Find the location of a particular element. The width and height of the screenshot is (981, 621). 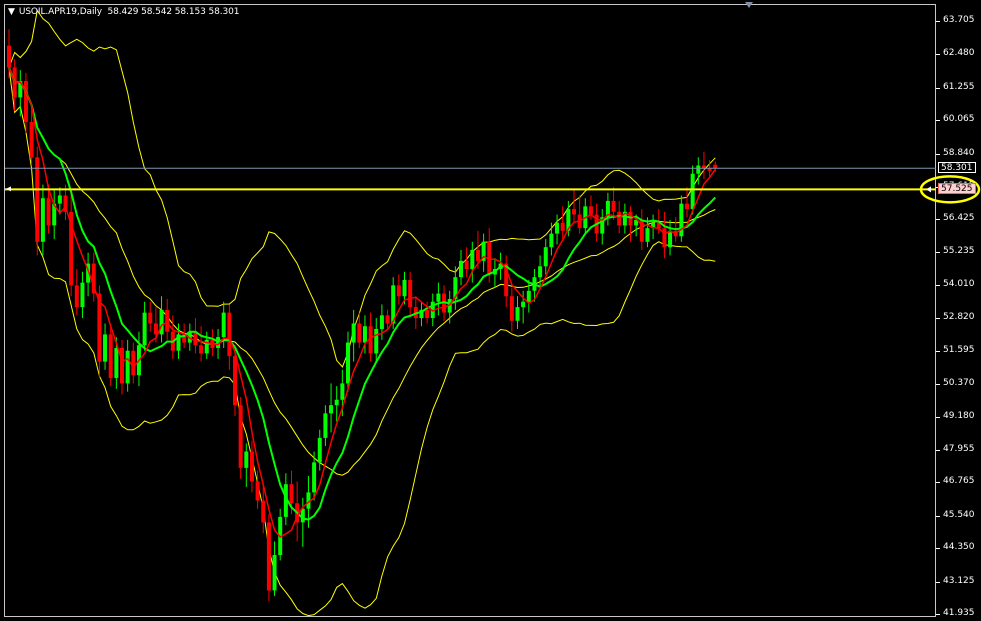

axis-label: 56.425 is located at coordinates (959, 218).